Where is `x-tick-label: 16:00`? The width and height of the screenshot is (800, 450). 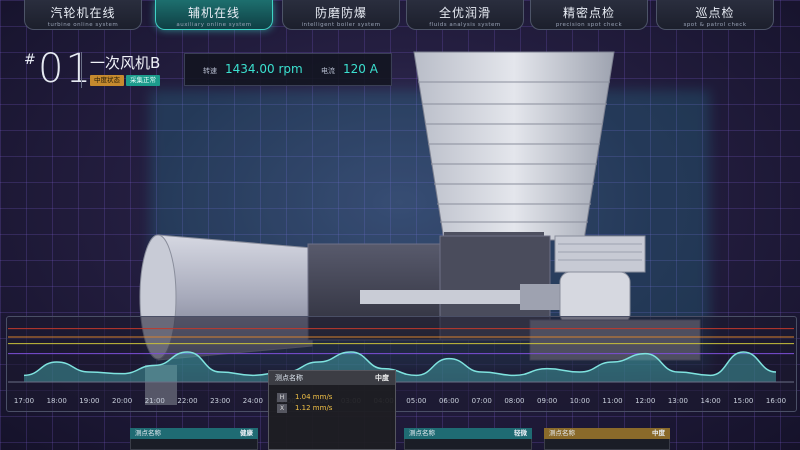
x-tick-label: 16:00 is located at coordinates (776, 401).